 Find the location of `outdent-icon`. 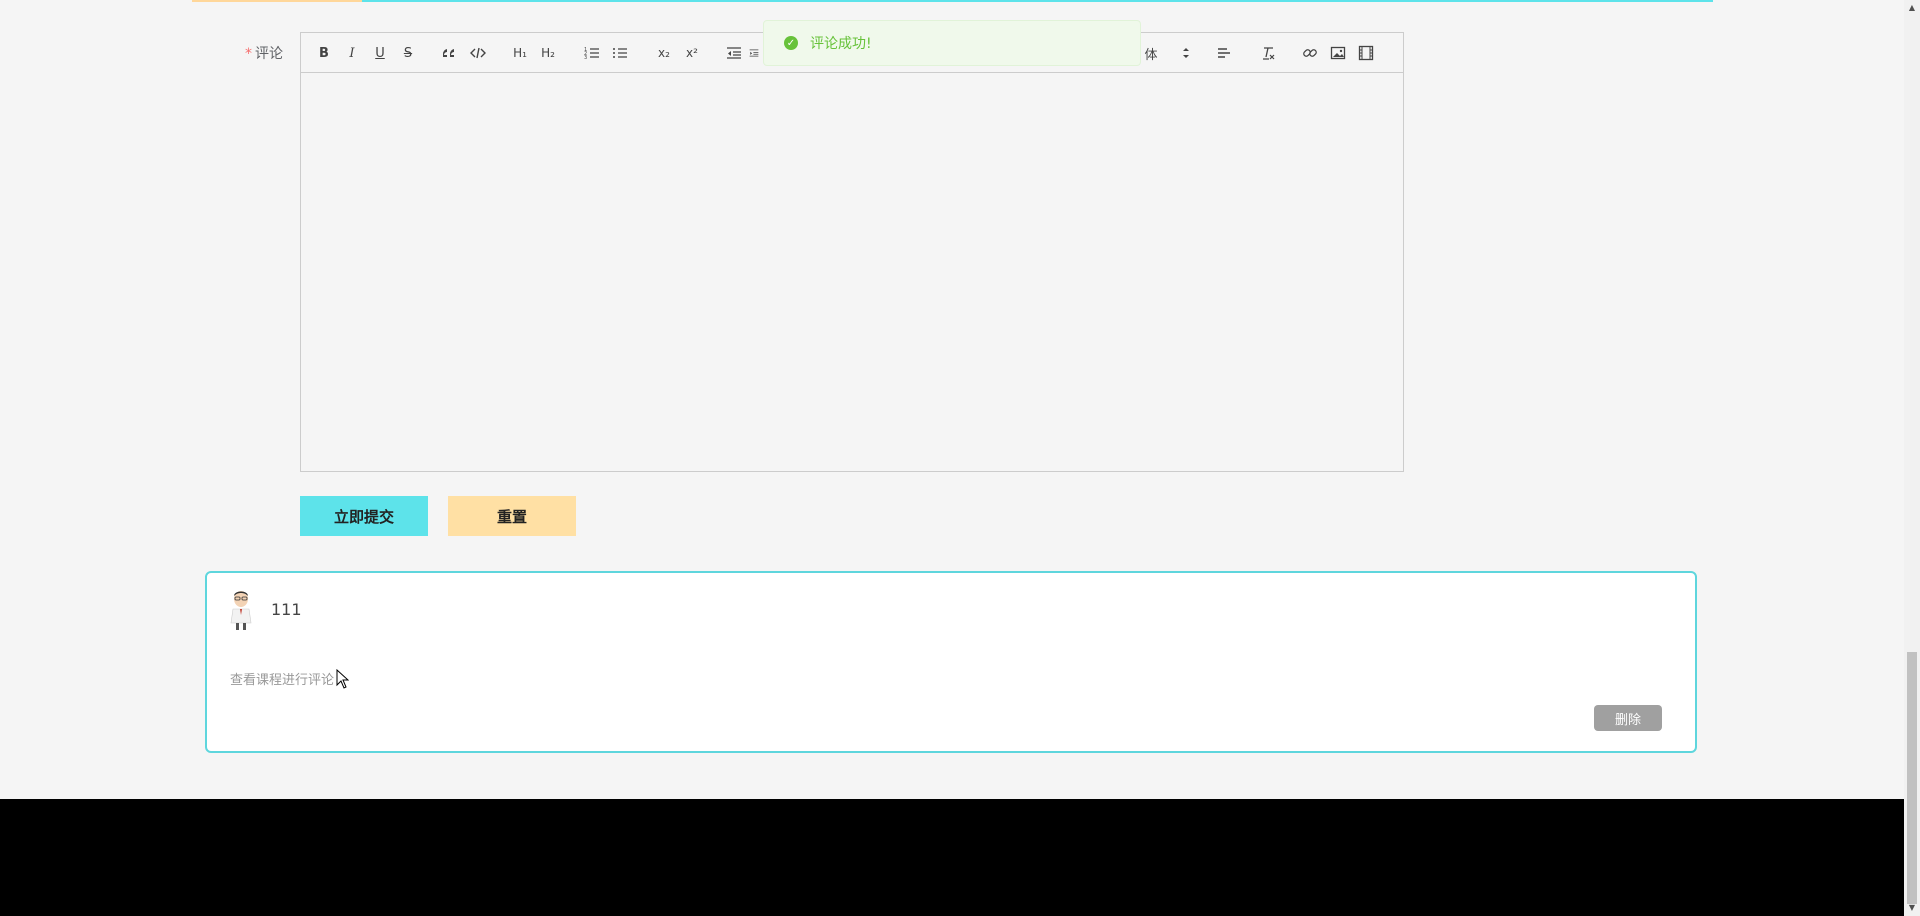

outdent-icon is located at coordinates (734, 53).